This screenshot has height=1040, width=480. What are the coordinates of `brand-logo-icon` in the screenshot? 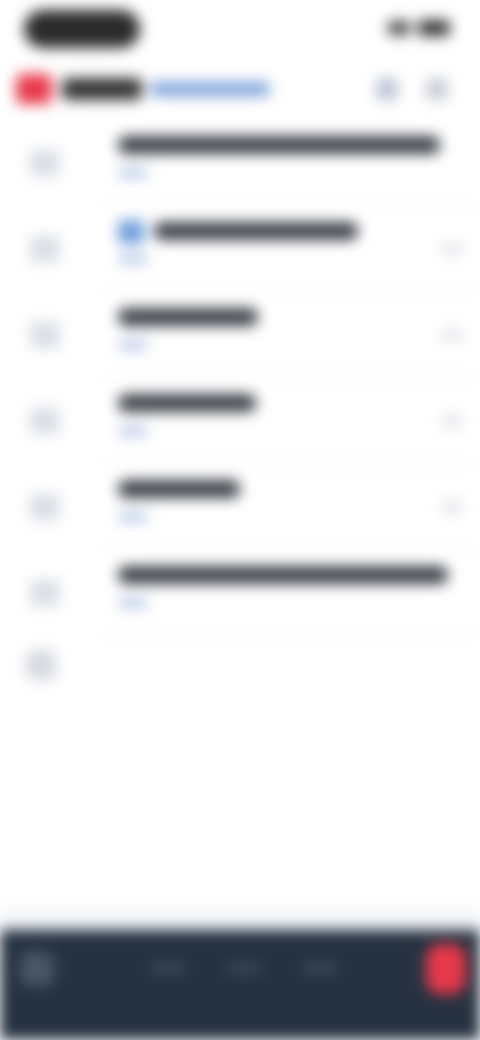 It's located at (34, 89).